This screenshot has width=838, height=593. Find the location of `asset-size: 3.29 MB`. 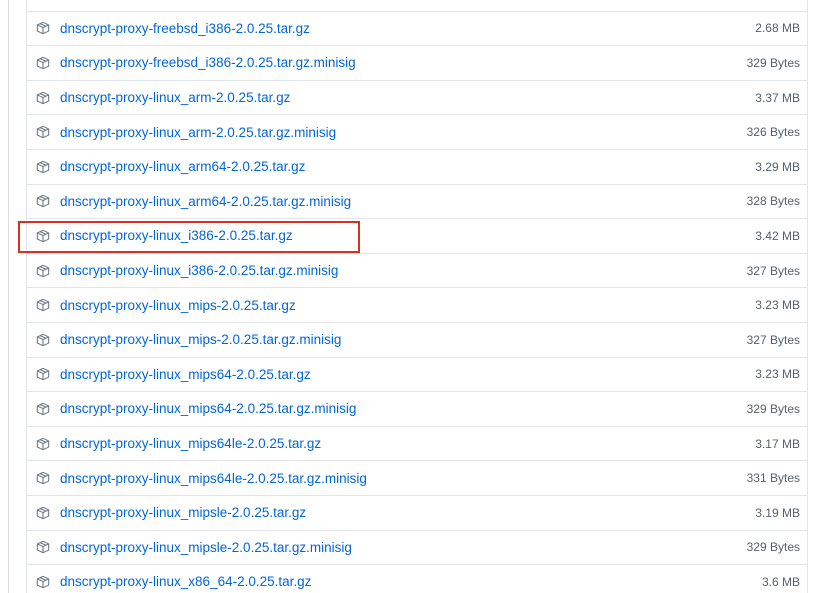

asset-size: 3.29 MB is located at coordinates (777, 166).